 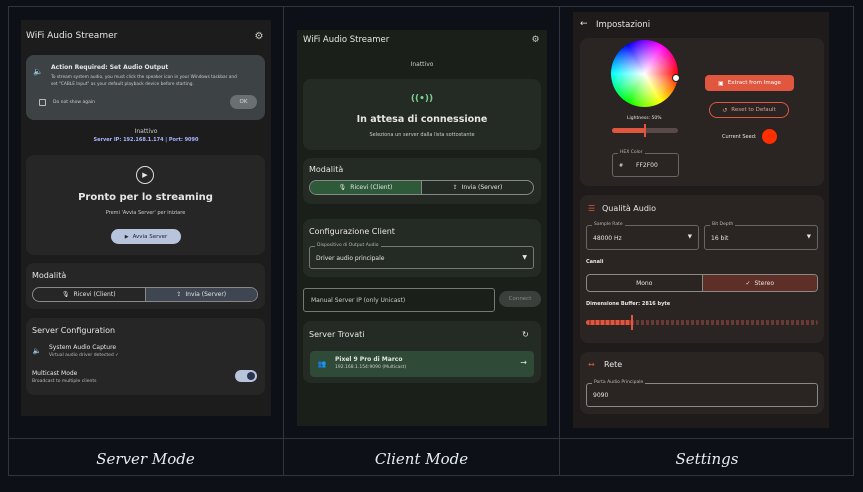 I want to click on back-arrow-icon: ←, so click(x=584, y=24).